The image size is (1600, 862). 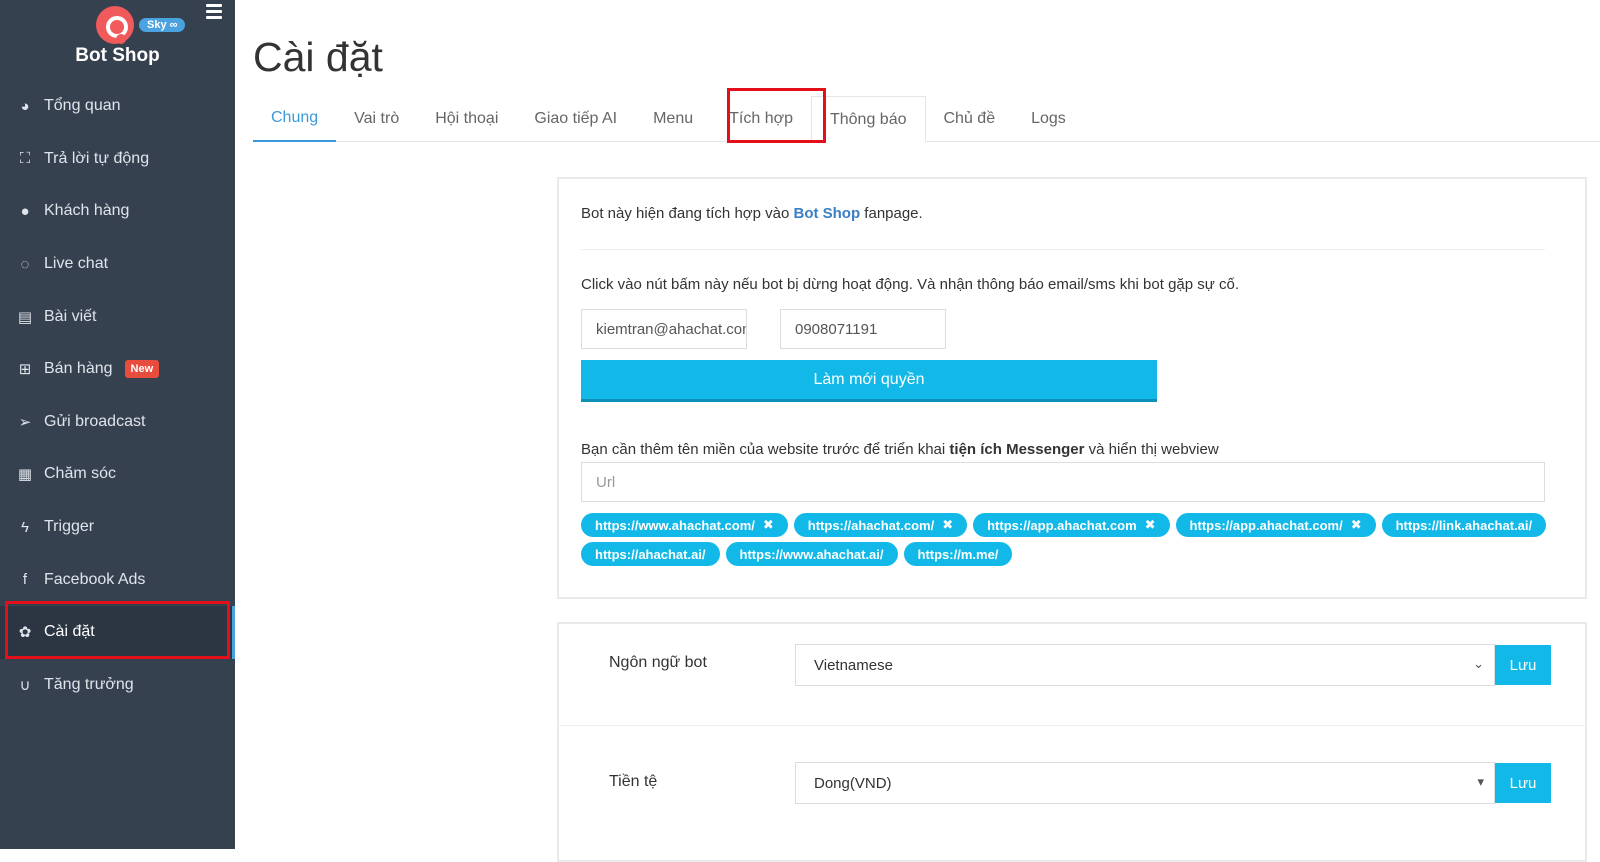 What do you see at coordinates (664, 329) in the screenshot?
I see `email-field: kiemtran@ahachat.com` at bounding box center [664, 329].